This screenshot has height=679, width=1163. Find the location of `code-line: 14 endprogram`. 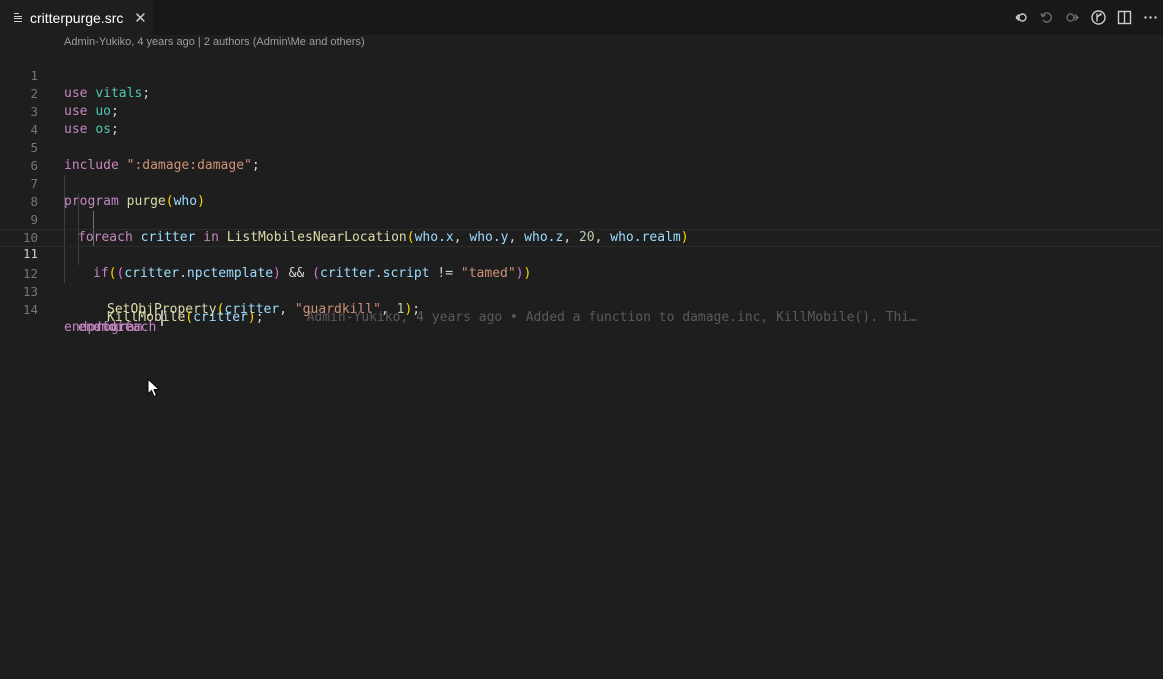

code-line: 14 endprogram is located at coordinates (581, 309).